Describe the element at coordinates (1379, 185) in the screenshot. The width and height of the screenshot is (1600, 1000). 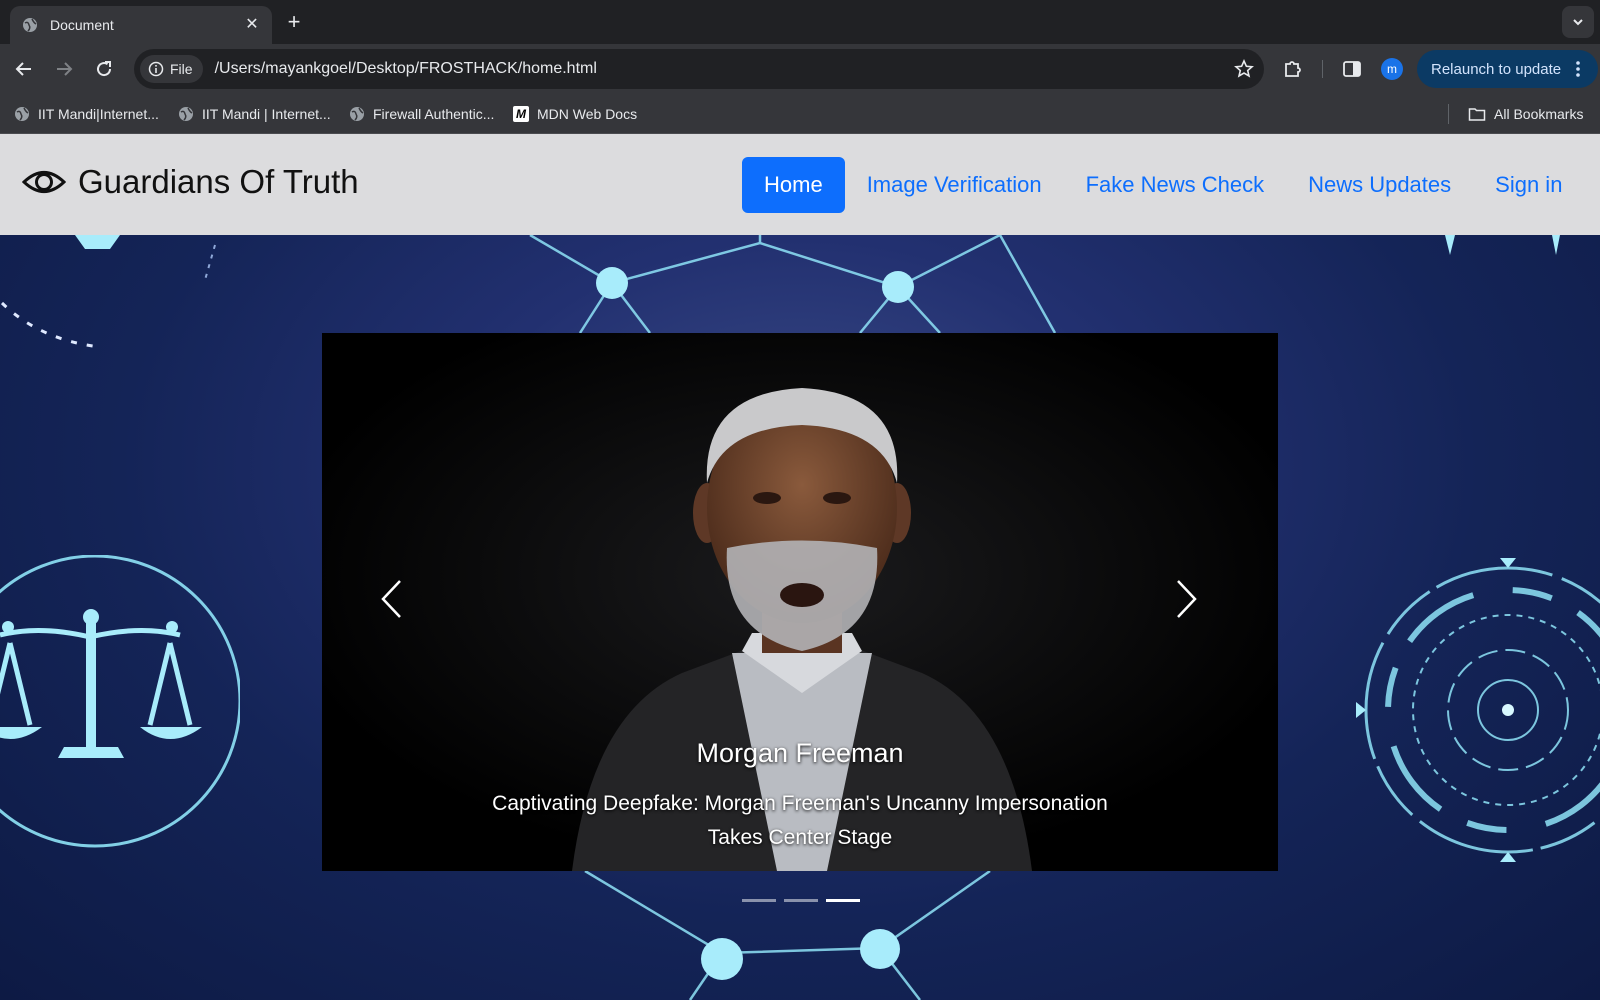
I see `nav-news-updates: News Updates` at that location.